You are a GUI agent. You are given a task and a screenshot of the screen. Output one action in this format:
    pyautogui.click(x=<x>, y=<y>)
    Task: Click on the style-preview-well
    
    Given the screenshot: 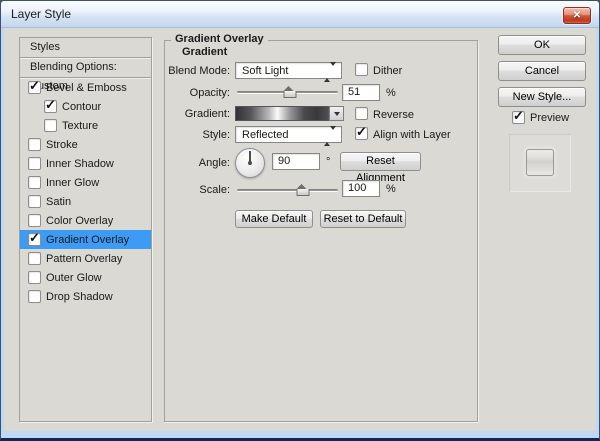 What is the action you would take?
    pyautogui.click(x=540, y=163)
    